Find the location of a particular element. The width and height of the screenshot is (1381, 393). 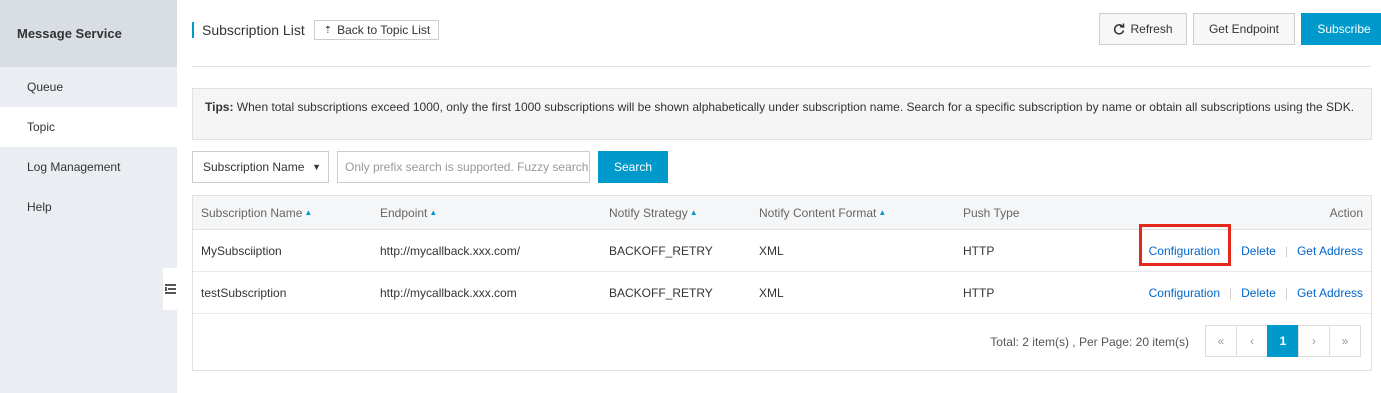

sidebar-title: Message Service is located at coordinates (88, 33).